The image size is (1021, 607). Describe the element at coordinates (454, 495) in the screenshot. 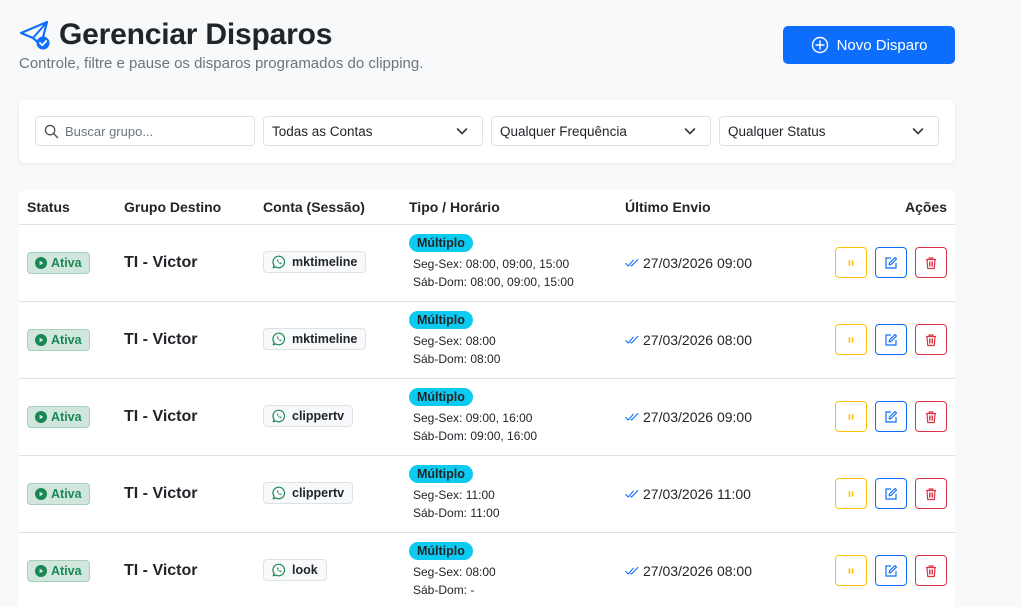

I see `schedule-weekdays: Seg-Sex: 11:00` at that location.